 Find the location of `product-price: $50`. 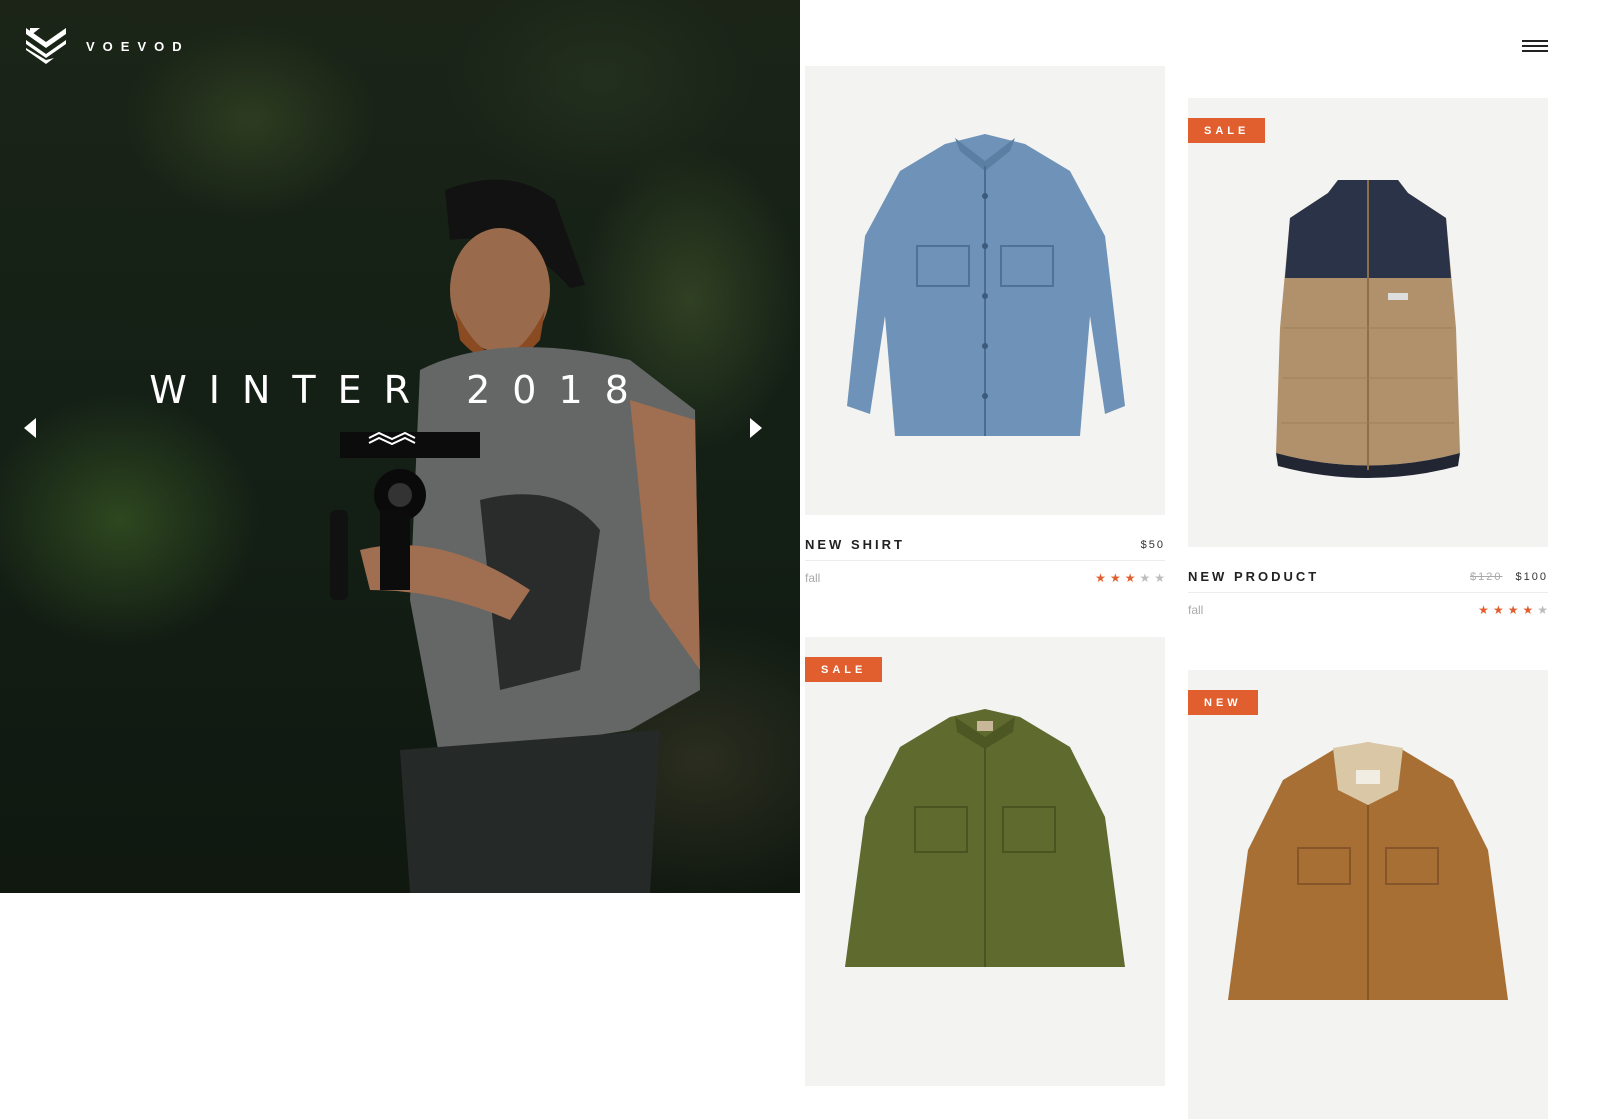

product-price: $50 is located at coordinates (1153, 545).